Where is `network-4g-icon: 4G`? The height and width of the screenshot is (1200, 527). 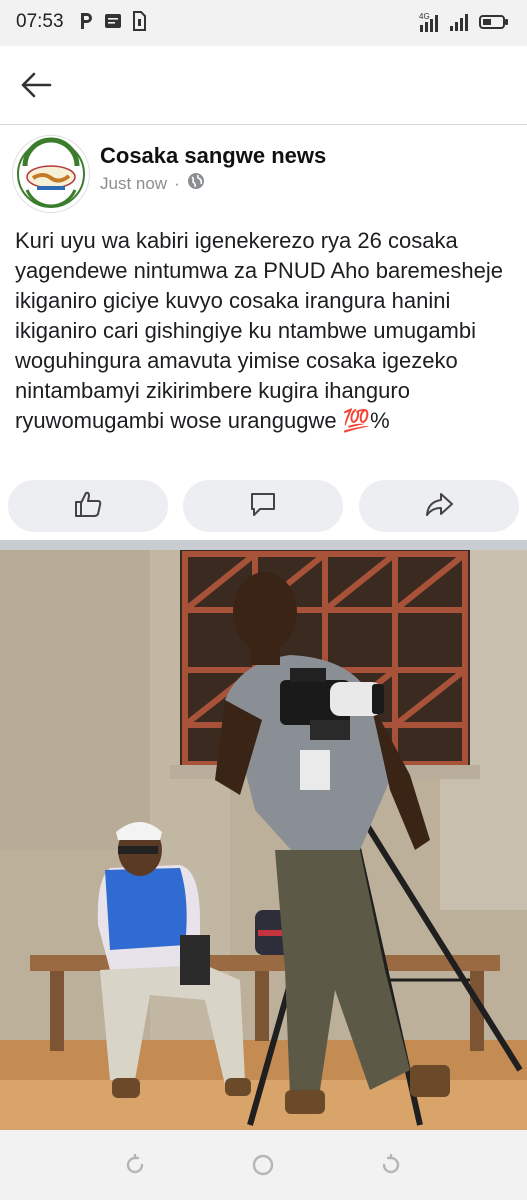
network-4g-icon: 4G is located at coordinates (431, 24).